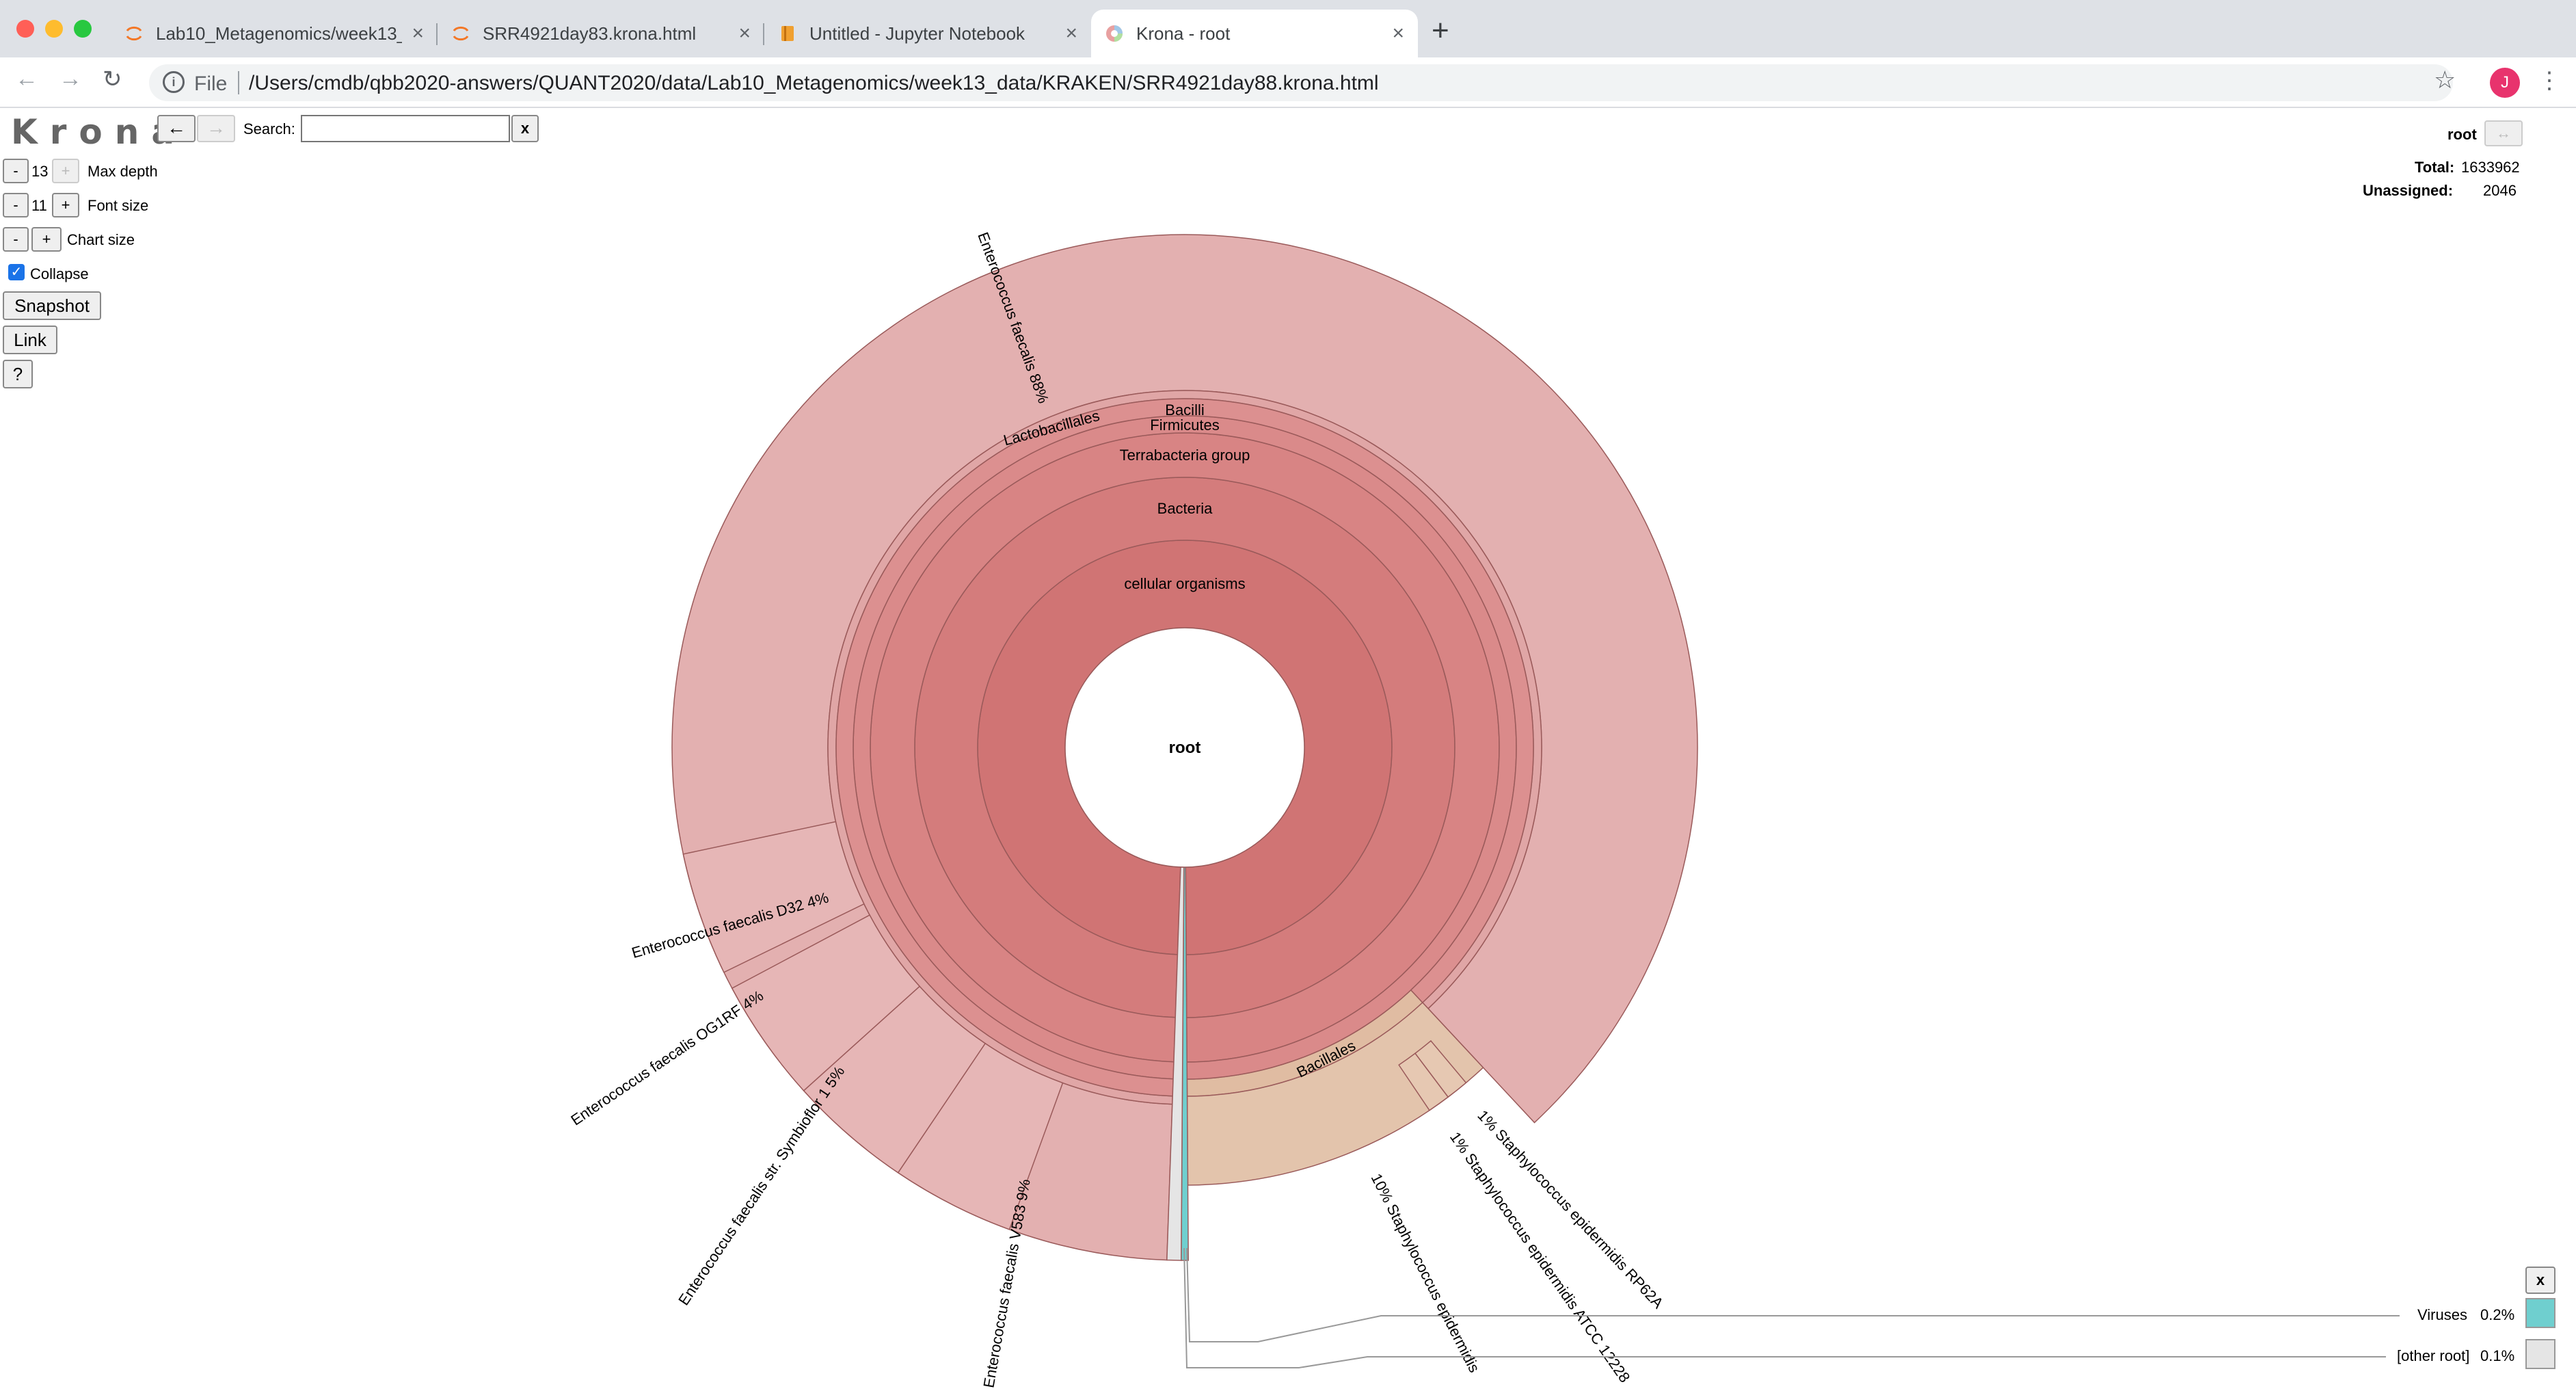 The width and height of the screenshot is (2576, 1391). I want to click on tab-krona-root: Krona - root ×, so click(1254, 33).